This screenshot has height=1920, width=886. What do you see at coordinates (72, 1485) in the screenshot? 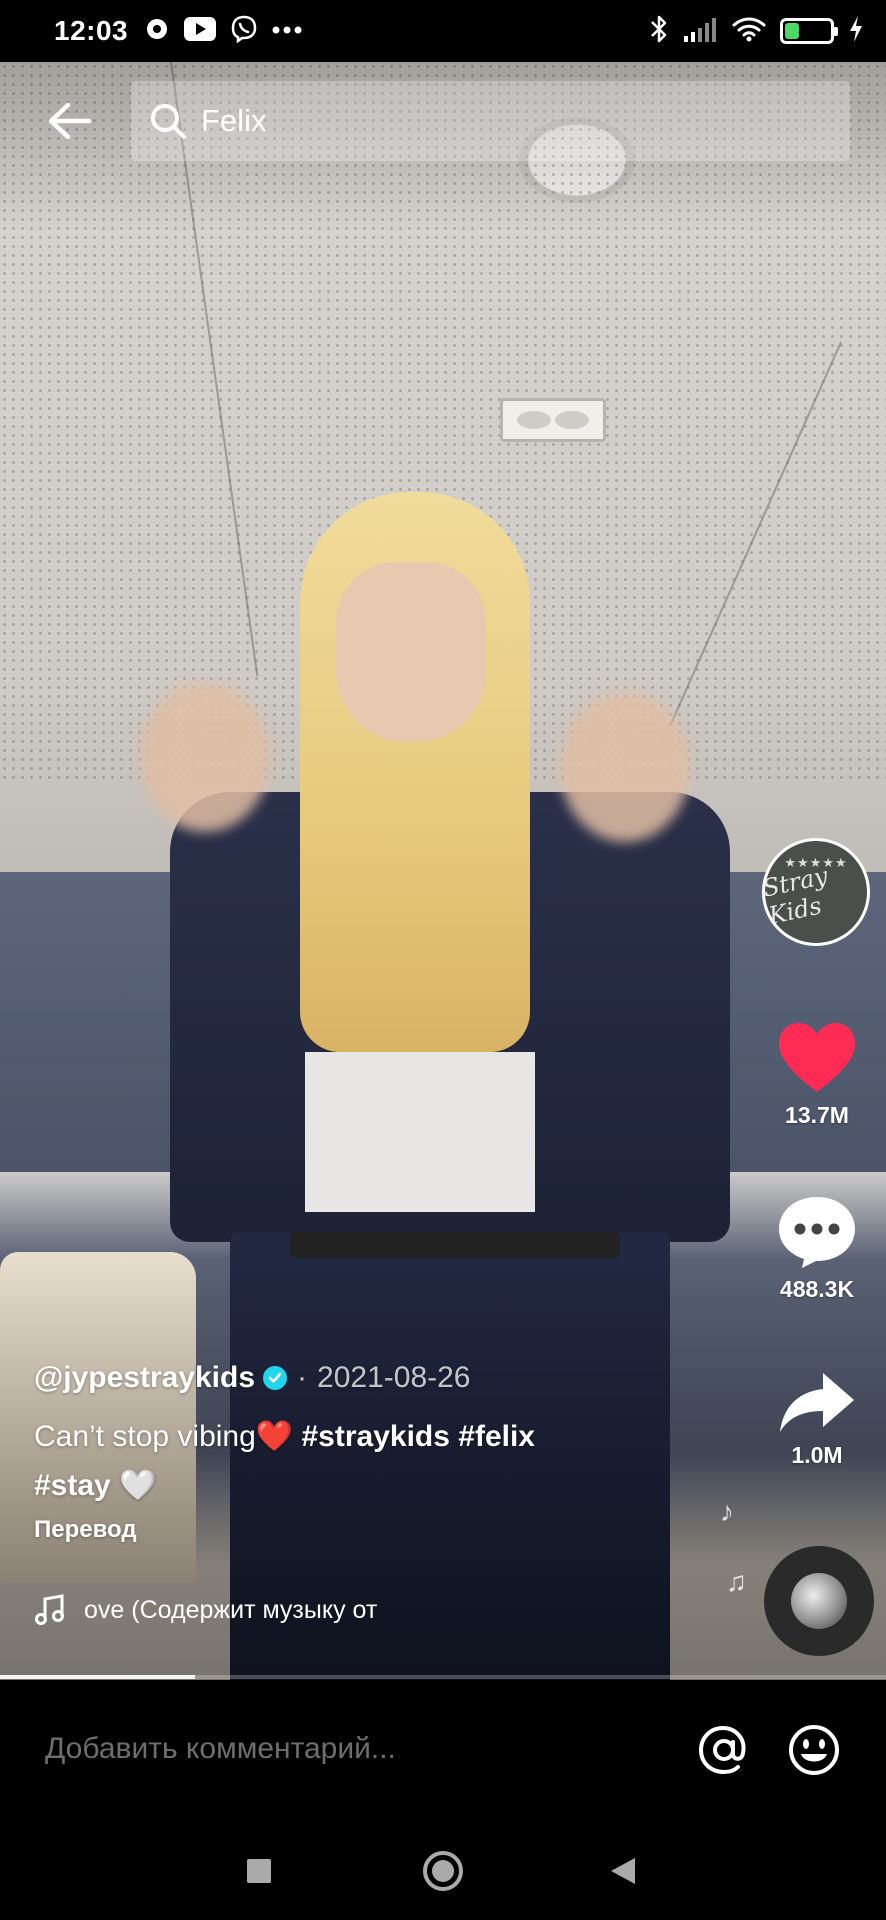
I see `hashtags-line-2: #stay` at bounding box center [72, 1485].